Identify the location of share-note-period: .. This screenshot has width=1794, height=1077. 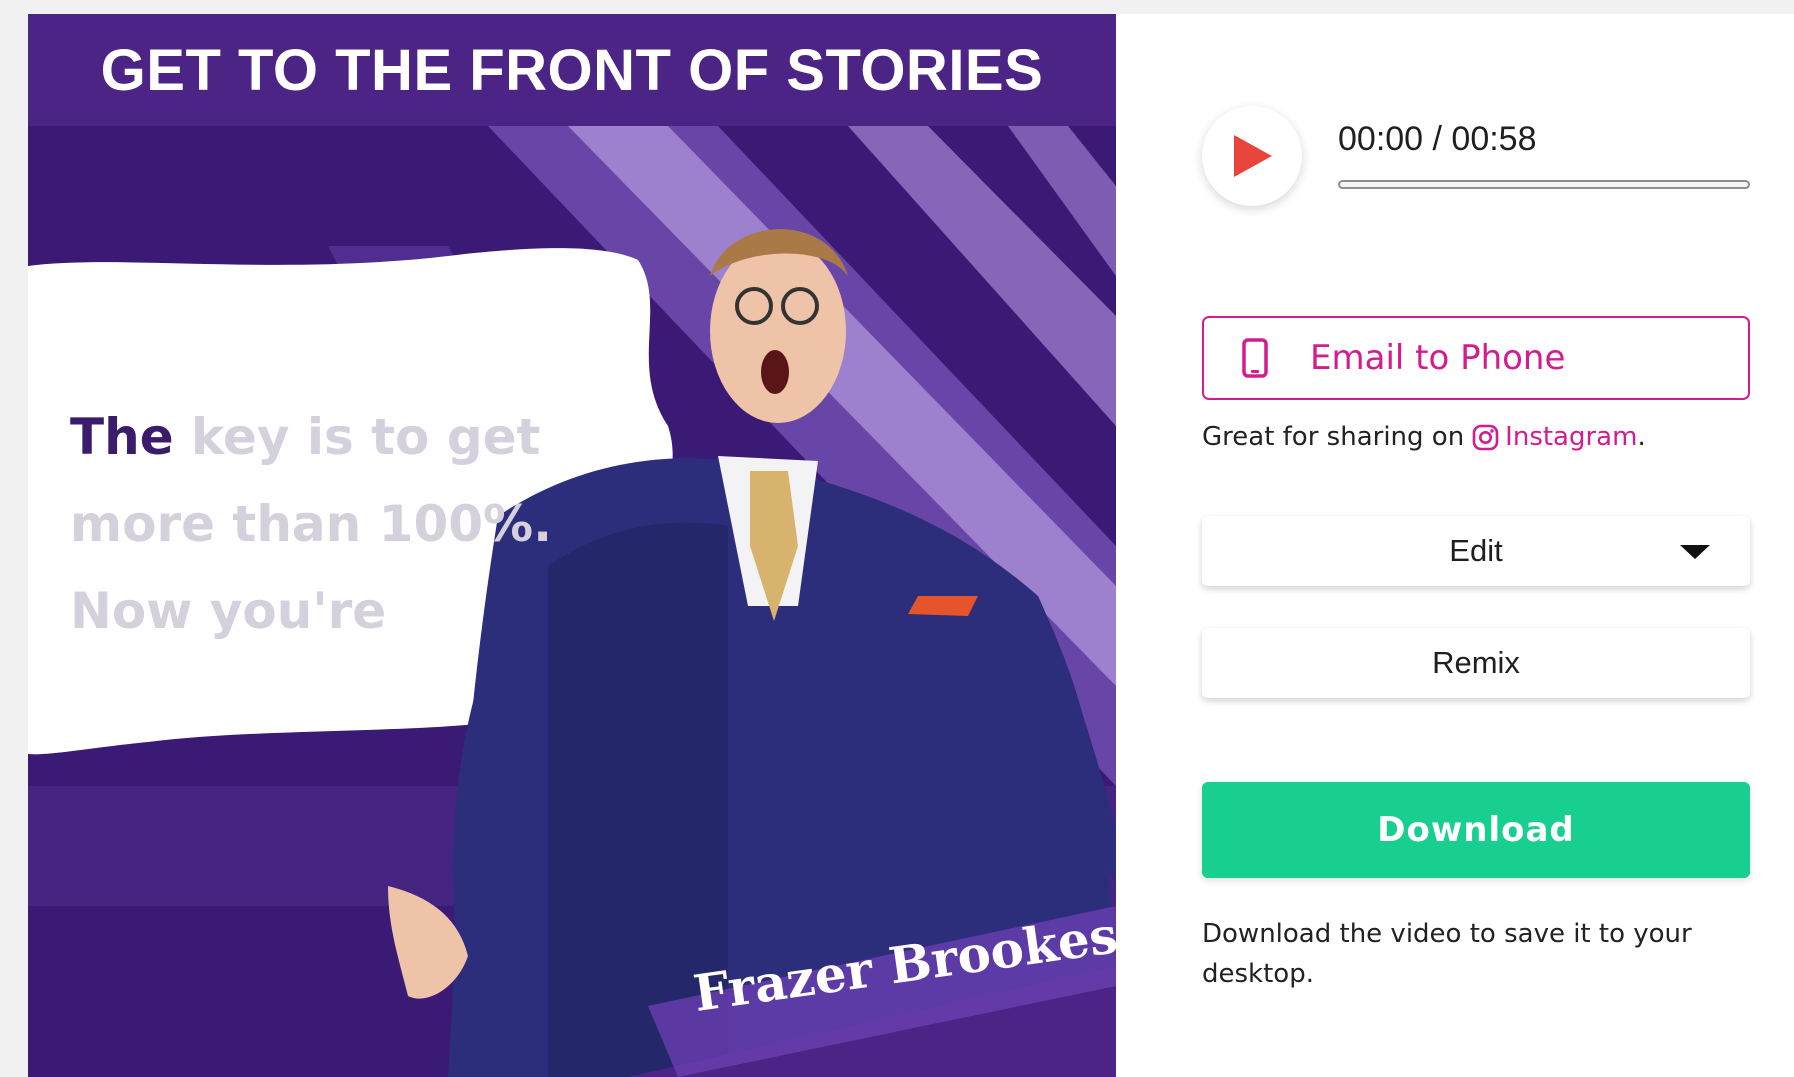
(1641, 437).